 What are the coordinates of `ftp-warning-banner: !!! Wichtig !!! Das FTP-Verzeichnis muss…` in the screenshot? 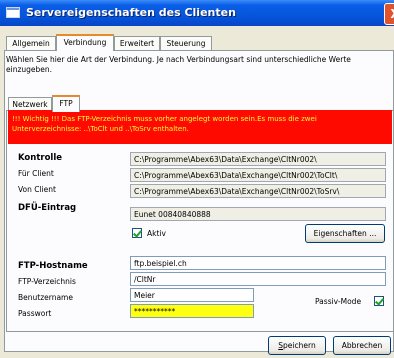 It's located at (200, 127).